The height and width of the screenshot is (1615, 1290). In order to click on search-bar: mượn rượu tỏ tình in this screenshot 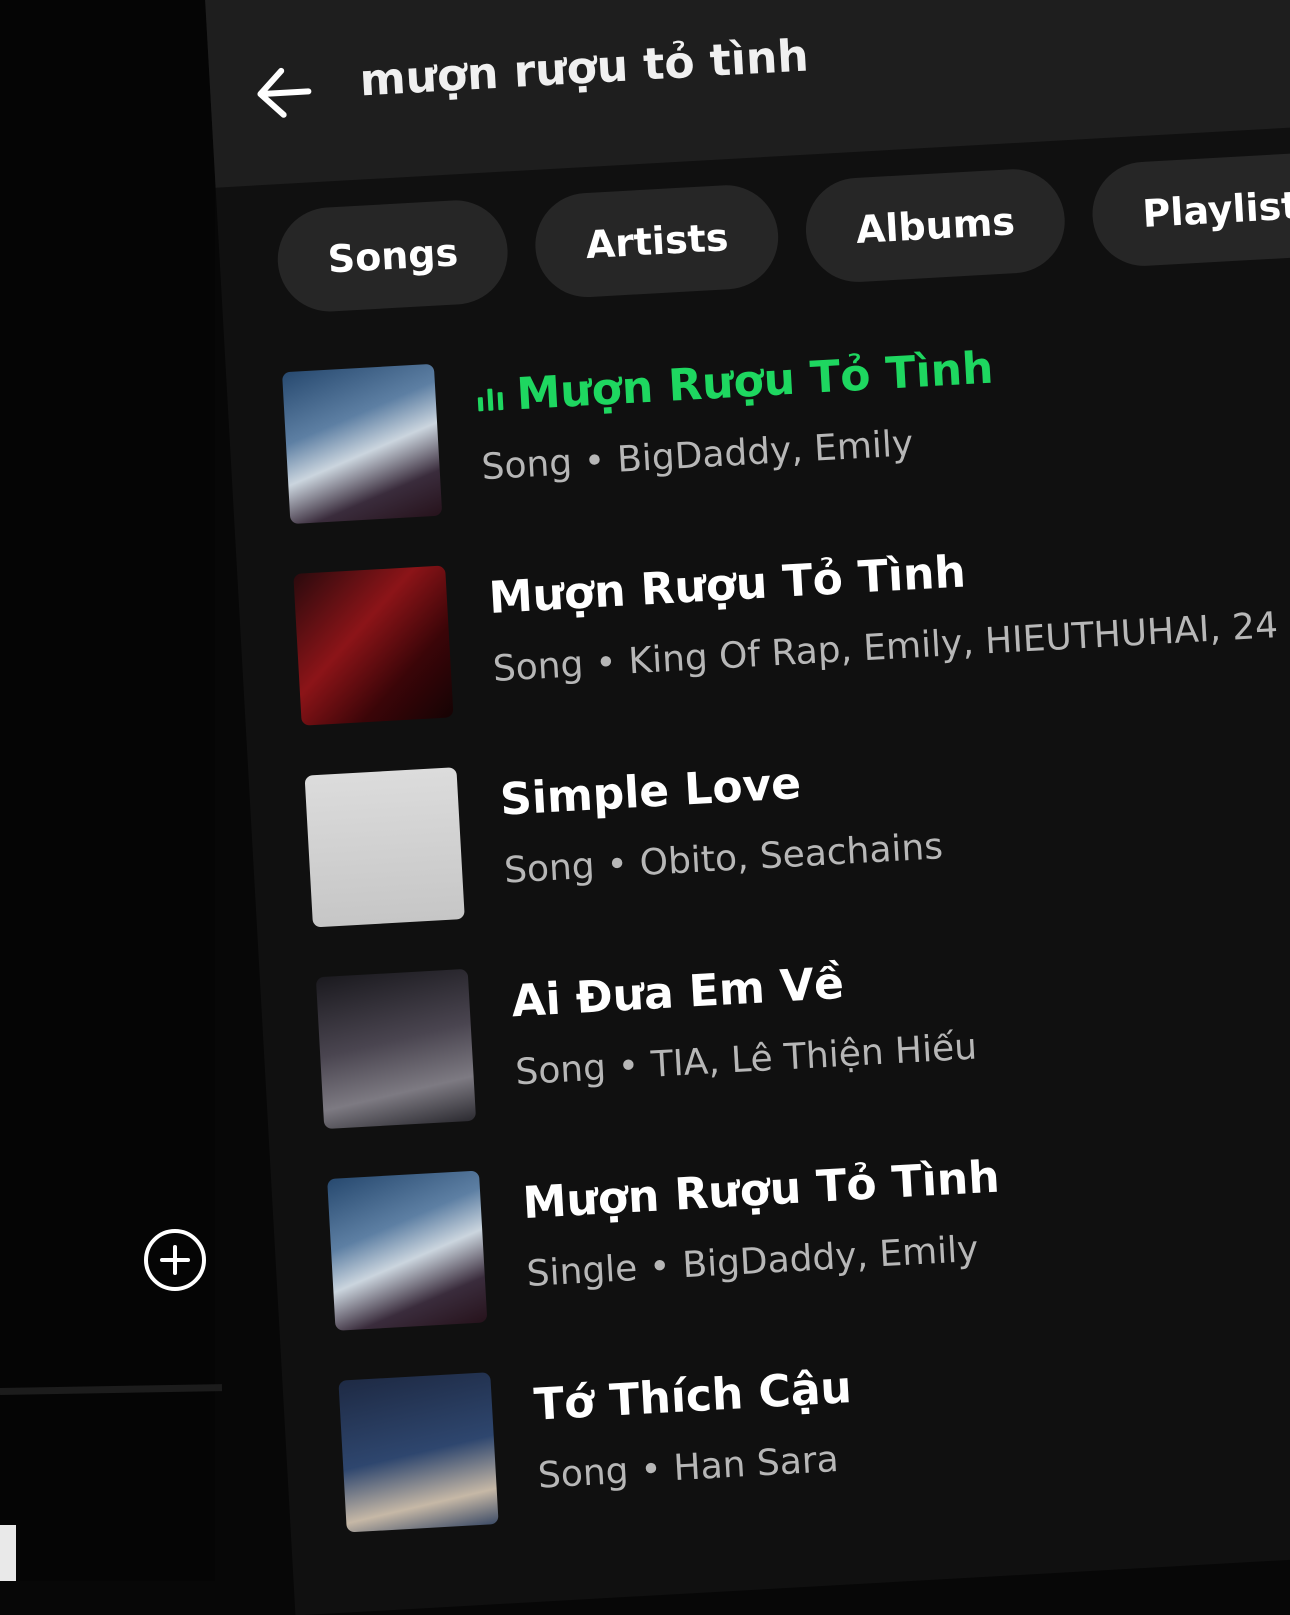, I will do `click(747, 94)`.